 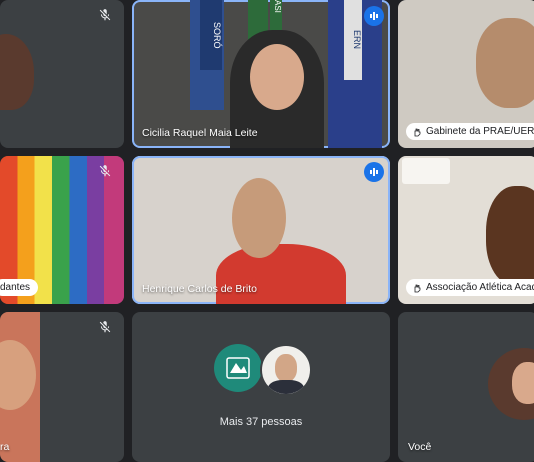 What do you see at coordinates (5, 447) in the screenshot?
I see `participant-name: ra` at bounding box center [5, 447].